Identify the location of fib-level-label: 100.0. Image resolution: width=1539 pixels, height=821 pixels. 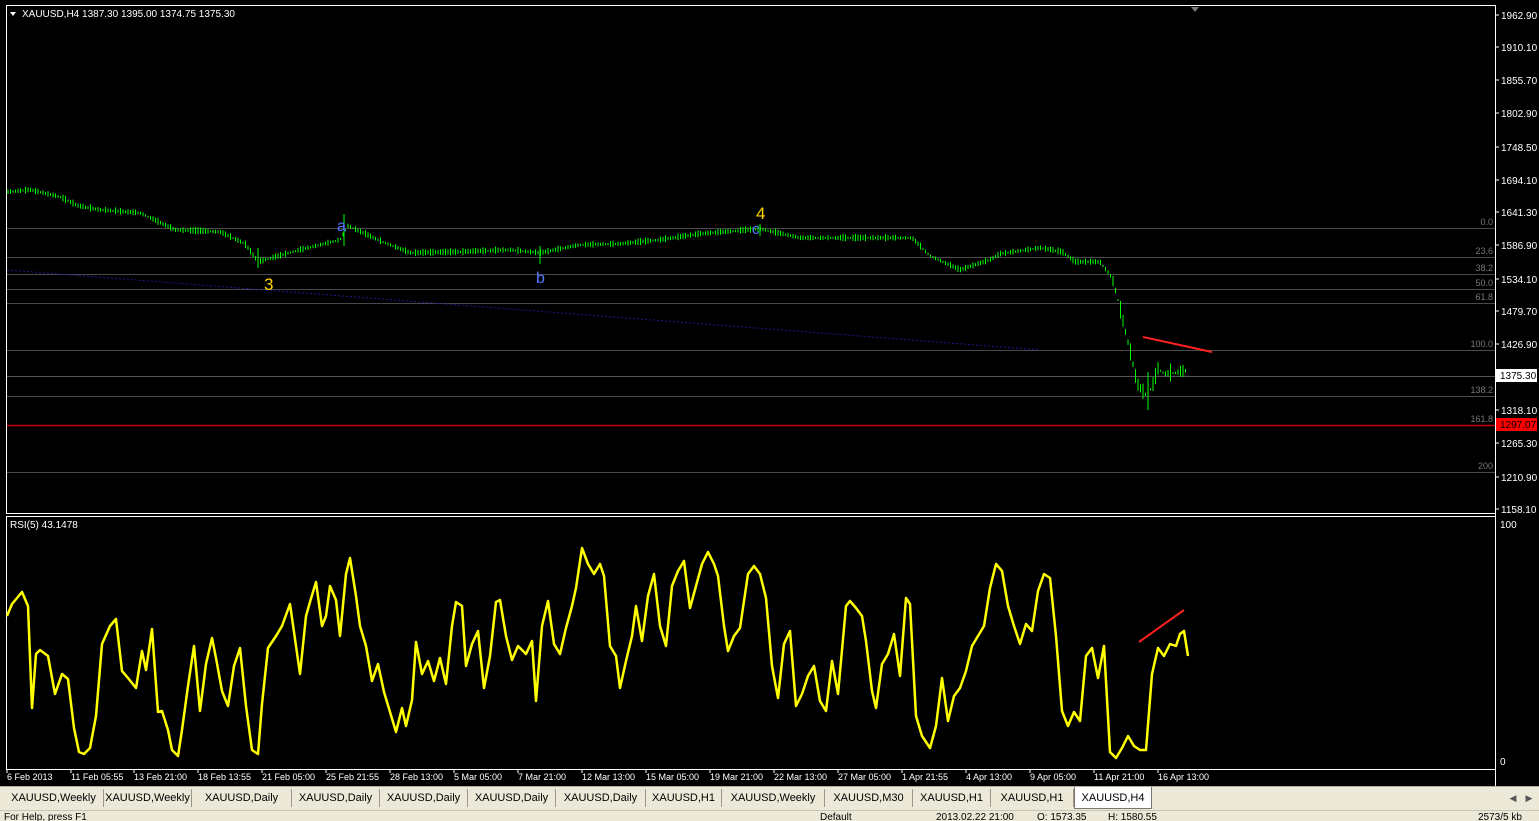
(1481, 344).